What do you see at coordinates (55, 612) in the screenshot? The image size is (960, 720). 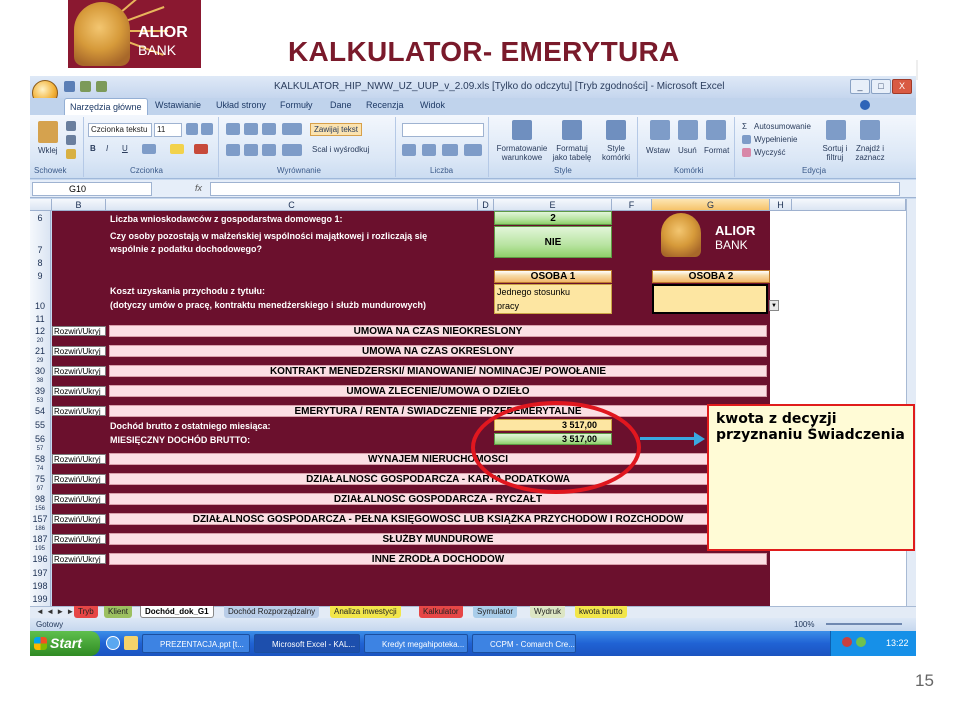 I see `sheet-nav-arrows: ◄ ◄ ► ►` at bounding box center [55, 612].